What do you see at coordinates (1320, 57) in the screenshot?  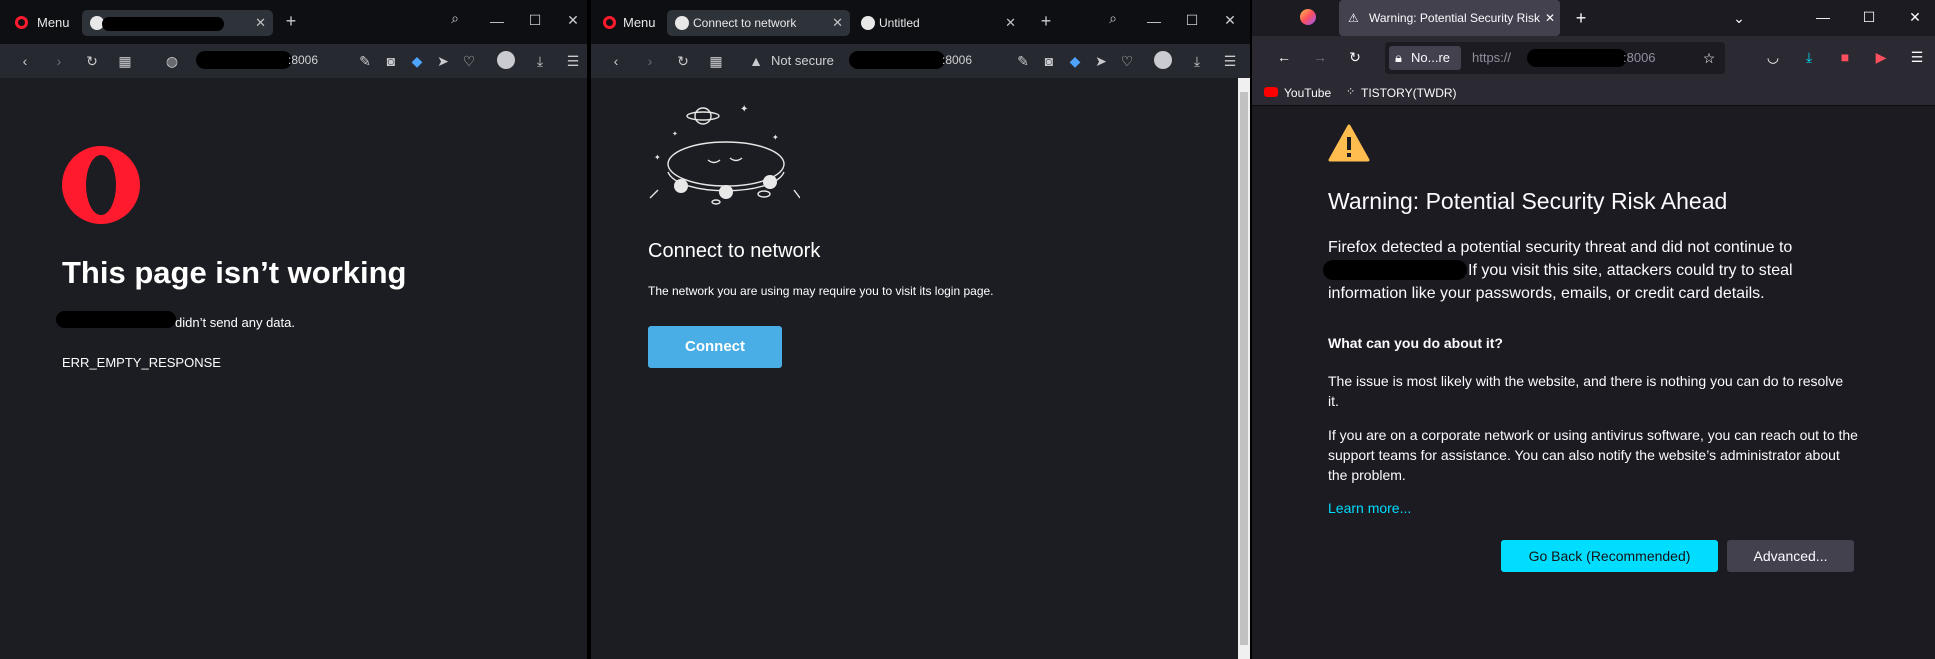 I see `forward-icon: →` at bounding box center [1320, 57].